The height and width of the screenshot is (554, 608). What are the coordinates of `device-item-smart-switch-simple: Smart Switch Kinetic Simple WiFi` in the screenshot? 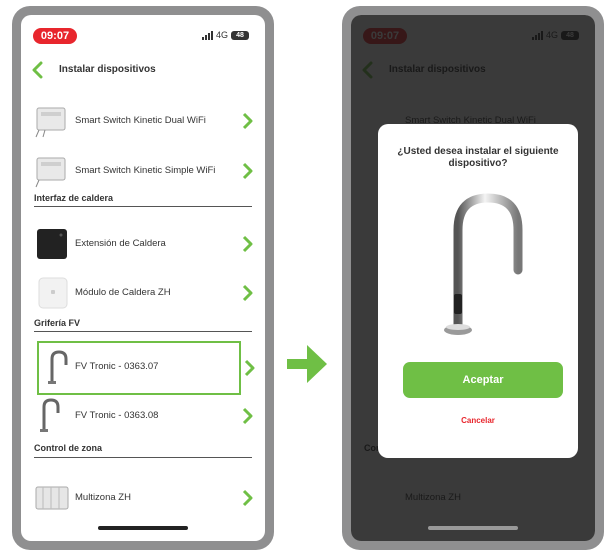 It's located at (143, 172).